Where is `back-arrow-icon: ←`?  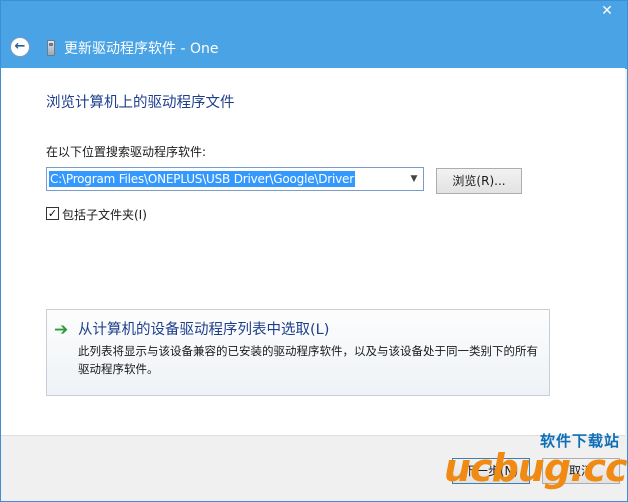 back-arrow-icon: ← is located at coordinates (20, 47).